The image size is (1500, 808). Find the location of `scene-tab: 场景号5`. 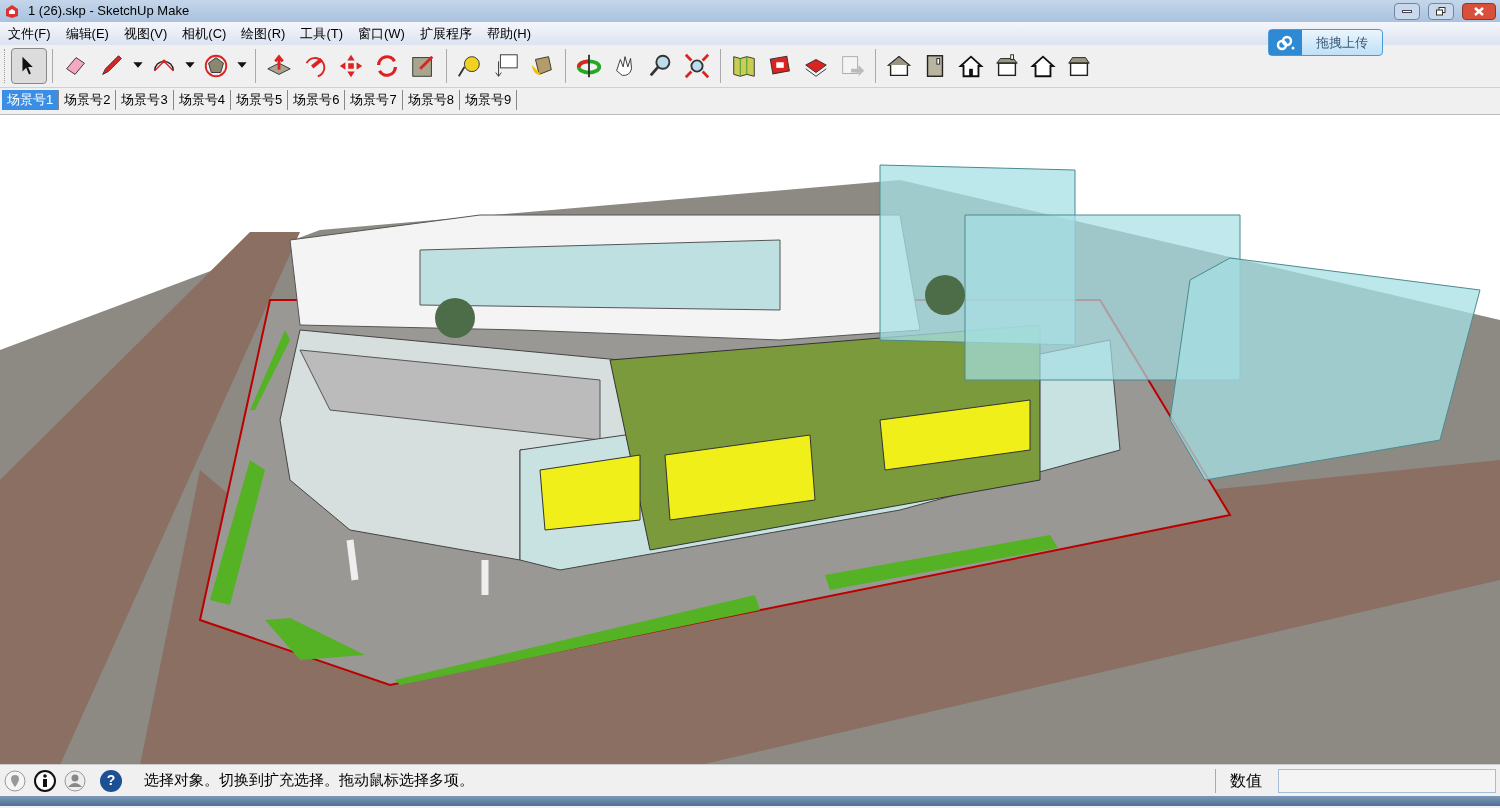

scene-tab: 场景号5 is located at coordinates (259, 100).